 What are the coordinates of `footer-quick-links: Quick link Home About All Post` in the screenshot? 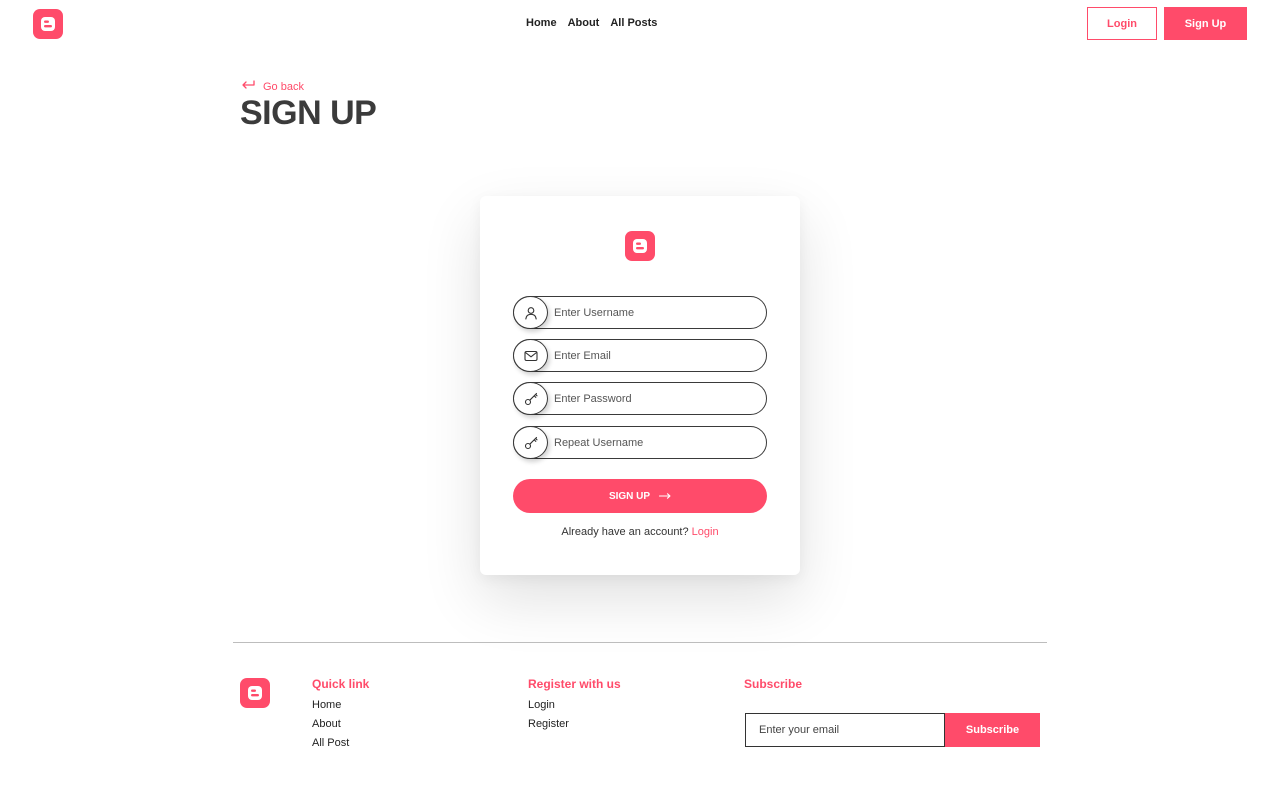 It's located at (340, 716).